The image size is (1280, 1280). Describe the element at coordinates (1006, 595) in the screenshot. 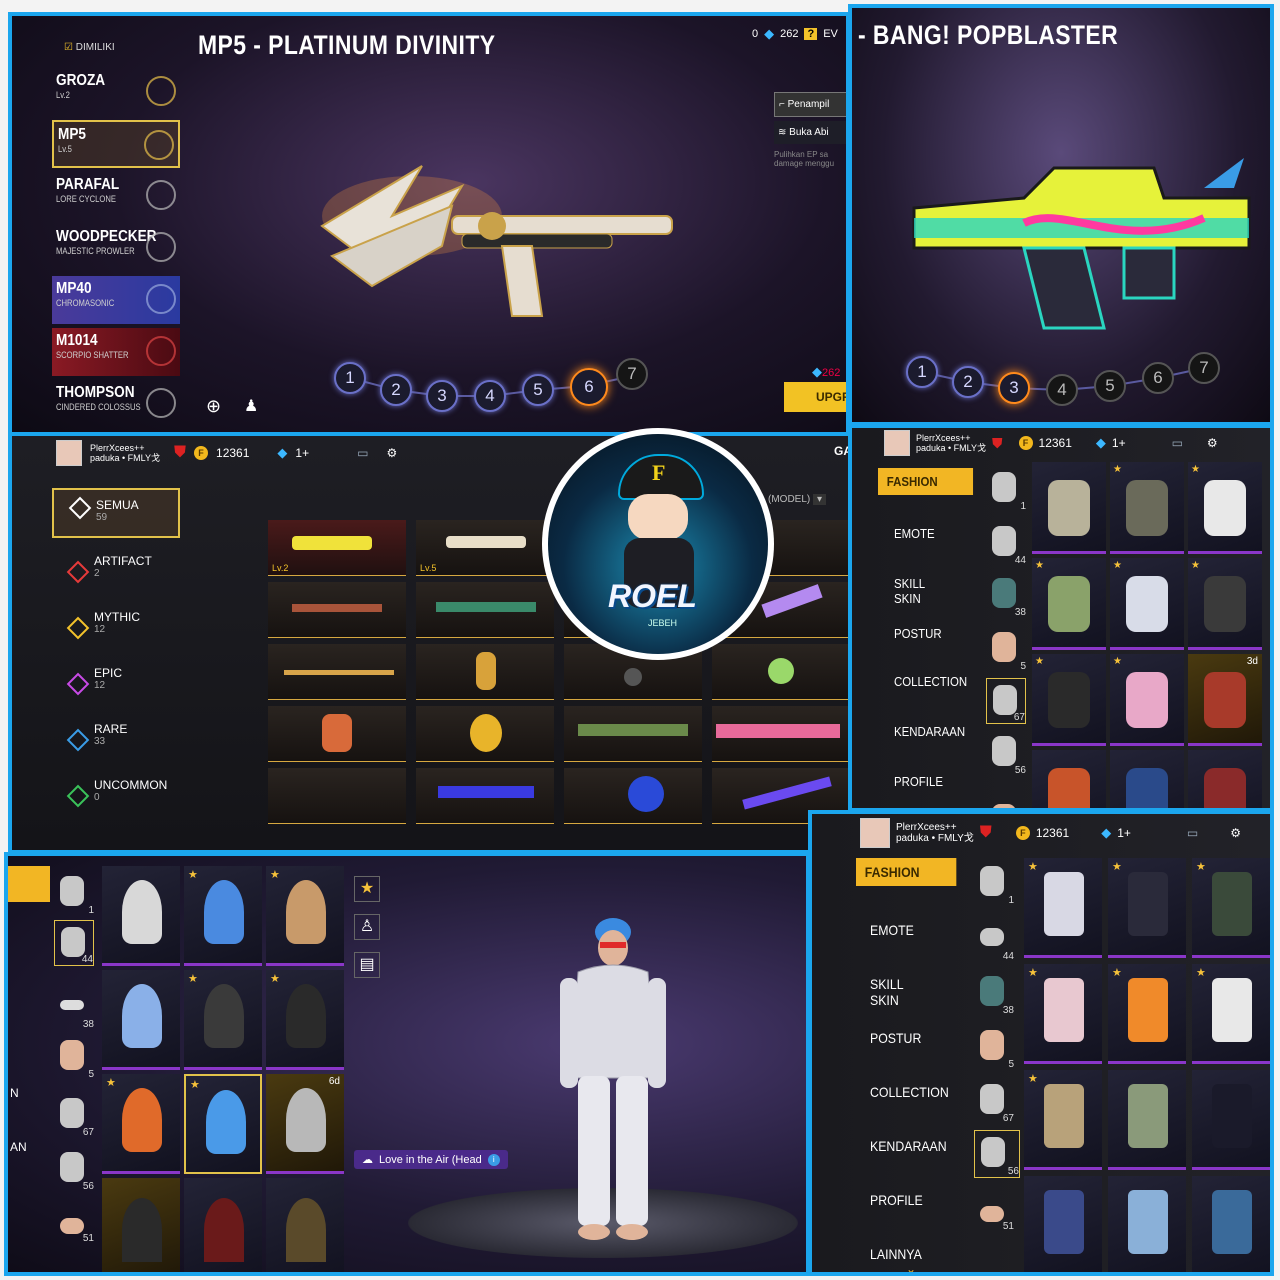

I see `rail-mask: 38` at that location.